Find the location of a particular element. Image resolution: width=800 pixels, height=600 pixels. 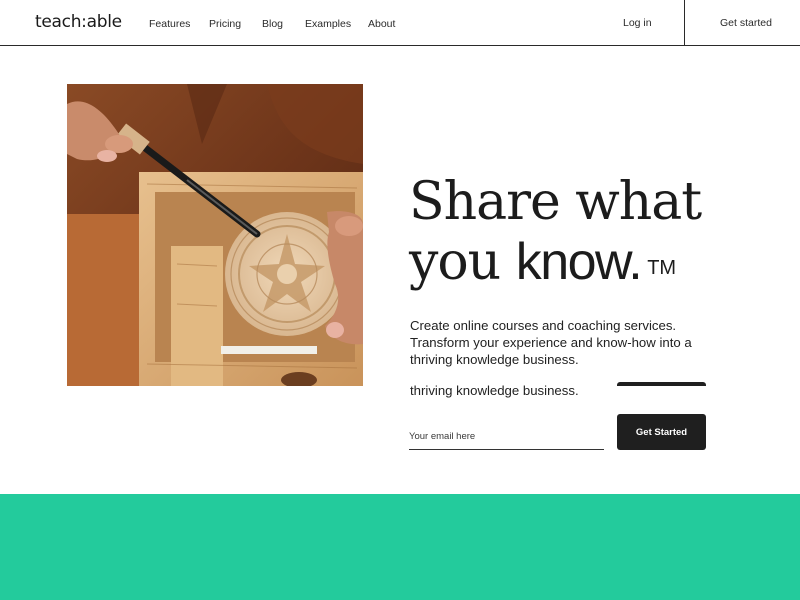

email-input is located at coordinates (506, 435).